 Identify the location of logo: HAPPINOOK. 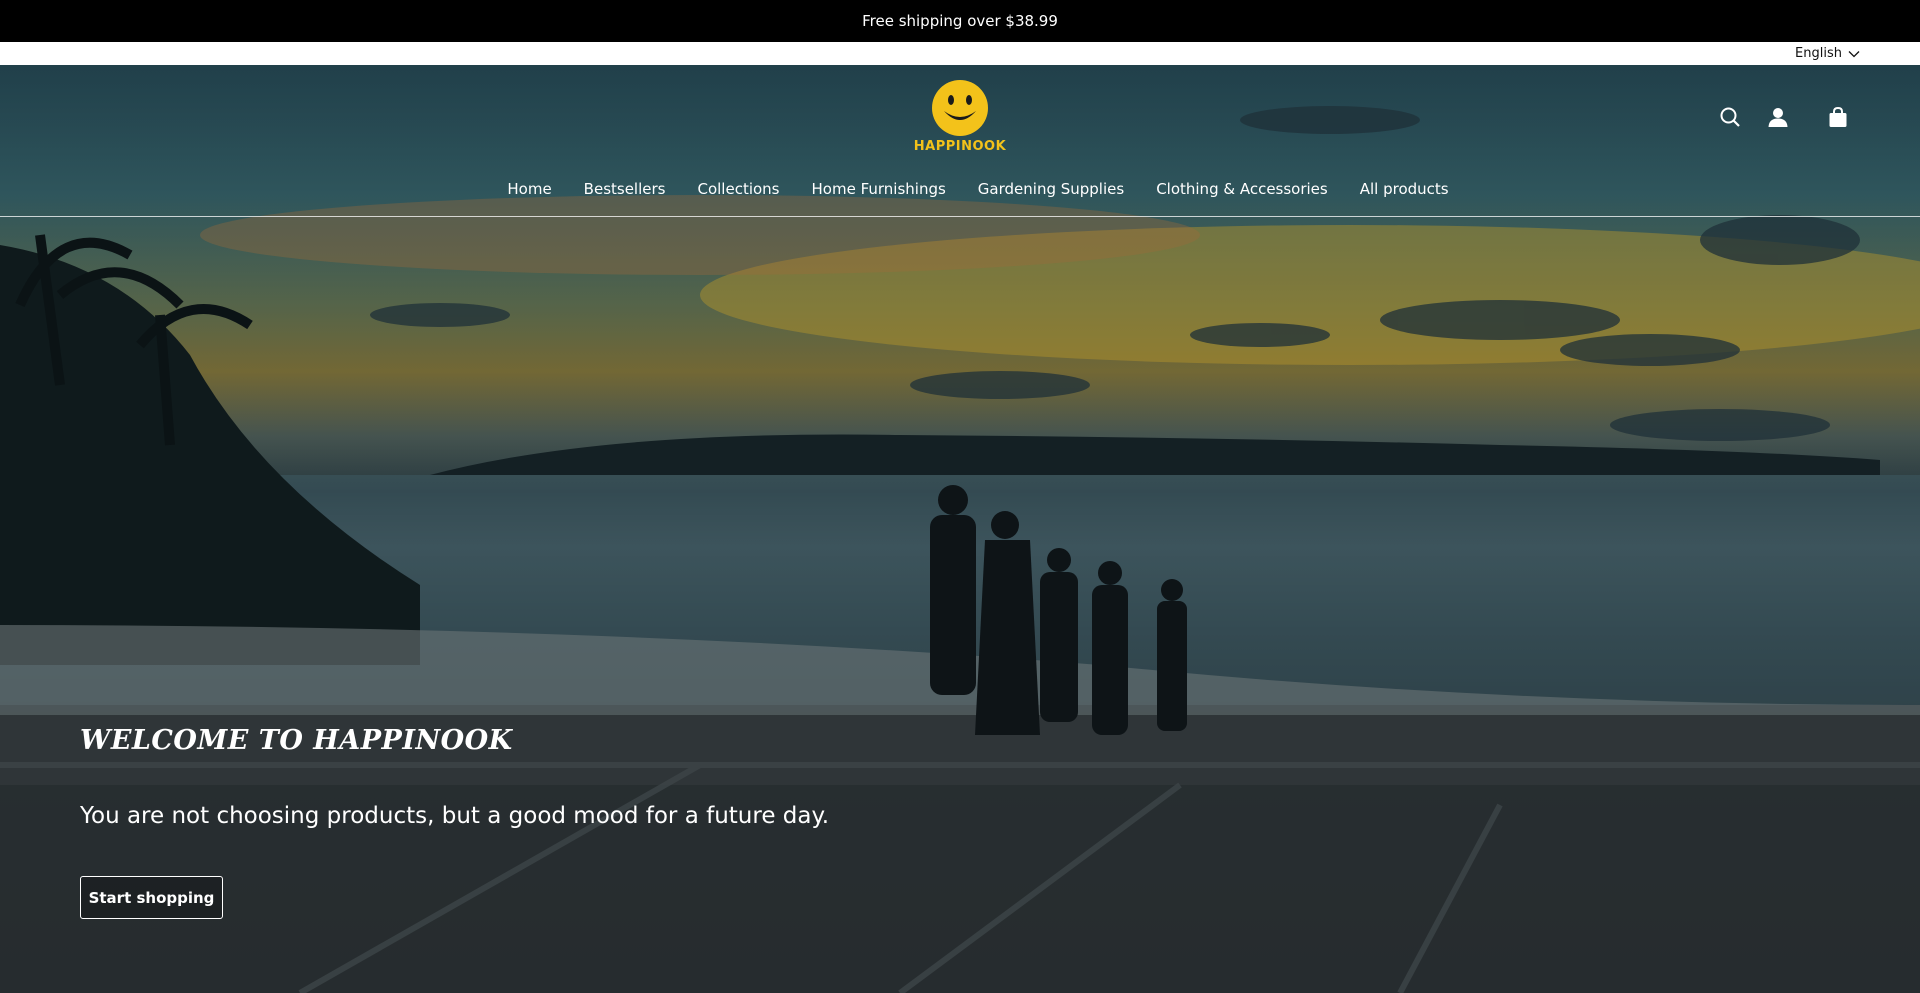
(960, 117).